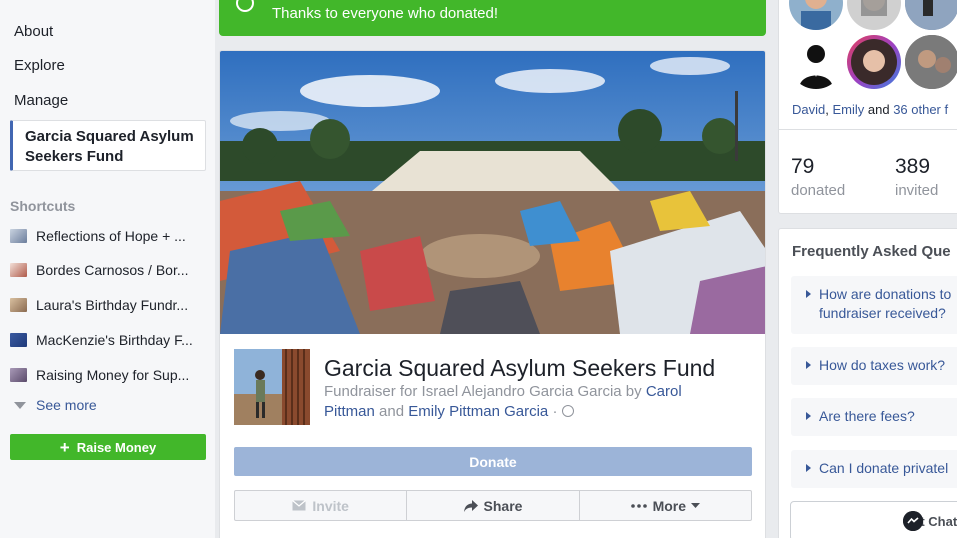  What do you see at coordinates (478, 411) in the screenshot?
I see `organizer-link: Emily Pittman Garcia` at bounding box center [478, 411].